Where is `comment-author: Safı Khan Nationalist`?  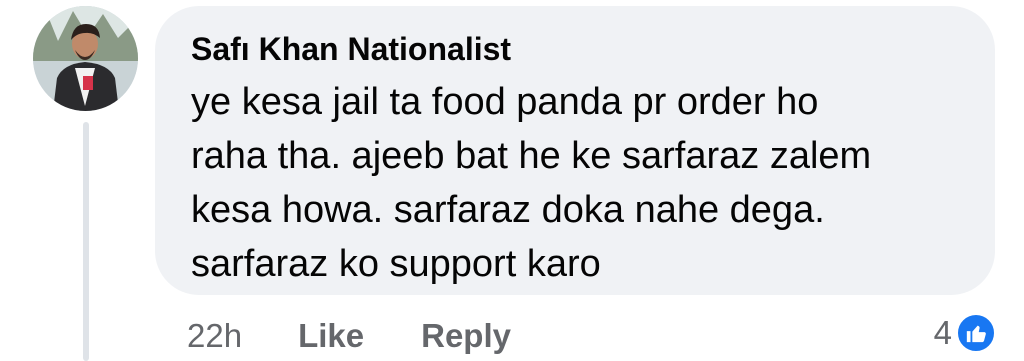 comment-author: Safı Khan Nationalist is located at coordinates (575, 49).